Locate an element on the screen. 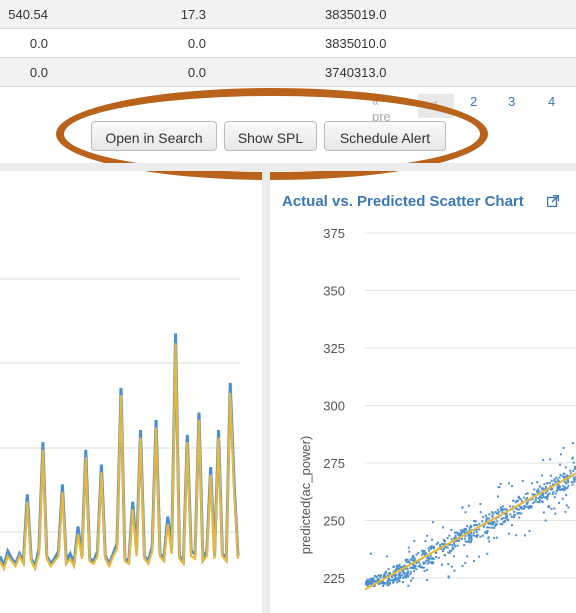 The image size is (576, 613). y-tick-label: 300 is located at coordinates (334, 406).